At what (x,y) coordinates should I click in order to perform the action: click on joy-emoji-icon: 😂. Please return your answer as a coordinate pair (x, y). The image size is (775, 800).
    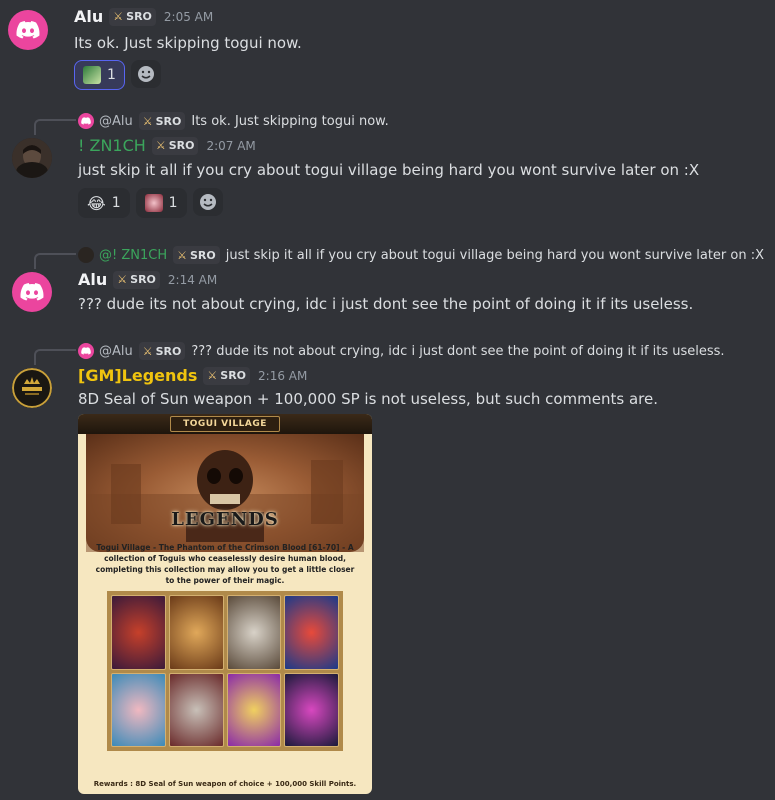
    Looking at the image, I should click on (96, 203).